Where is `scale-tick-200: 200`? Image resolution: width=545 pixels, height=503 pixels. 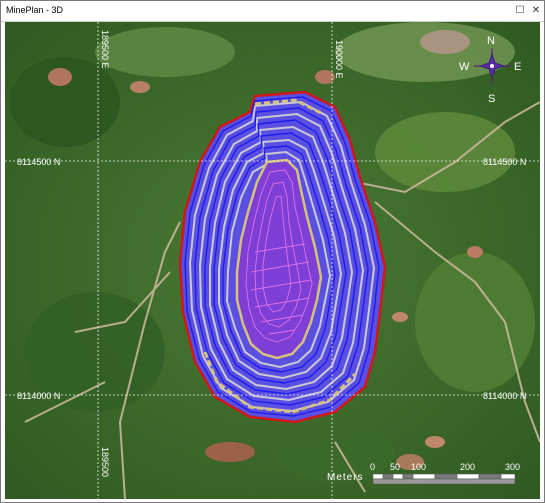 scale-tick-200: 200 is located at coordinates (467, 467).